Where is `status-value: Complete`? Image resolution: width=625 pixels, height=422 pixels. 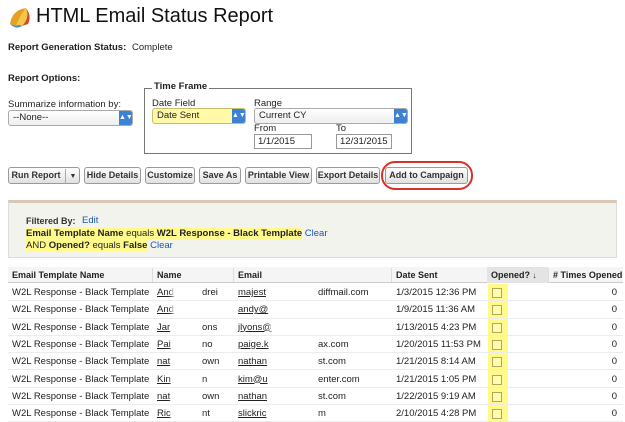
status-value: Complete is located at coordinates (152, 47).